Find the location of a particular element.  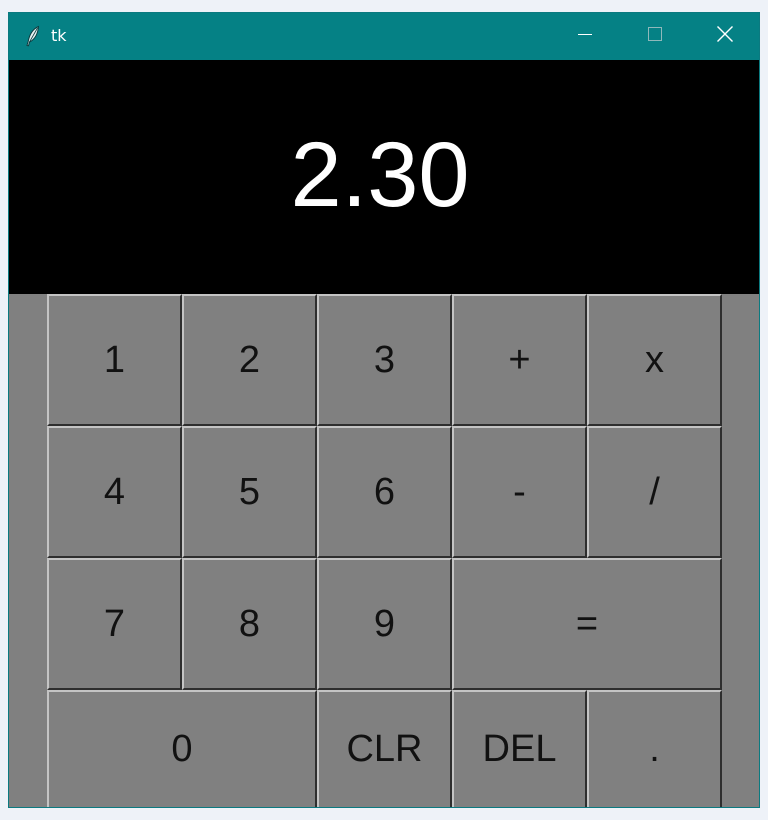

key-8: 8 is located at coordinates (249, 624).